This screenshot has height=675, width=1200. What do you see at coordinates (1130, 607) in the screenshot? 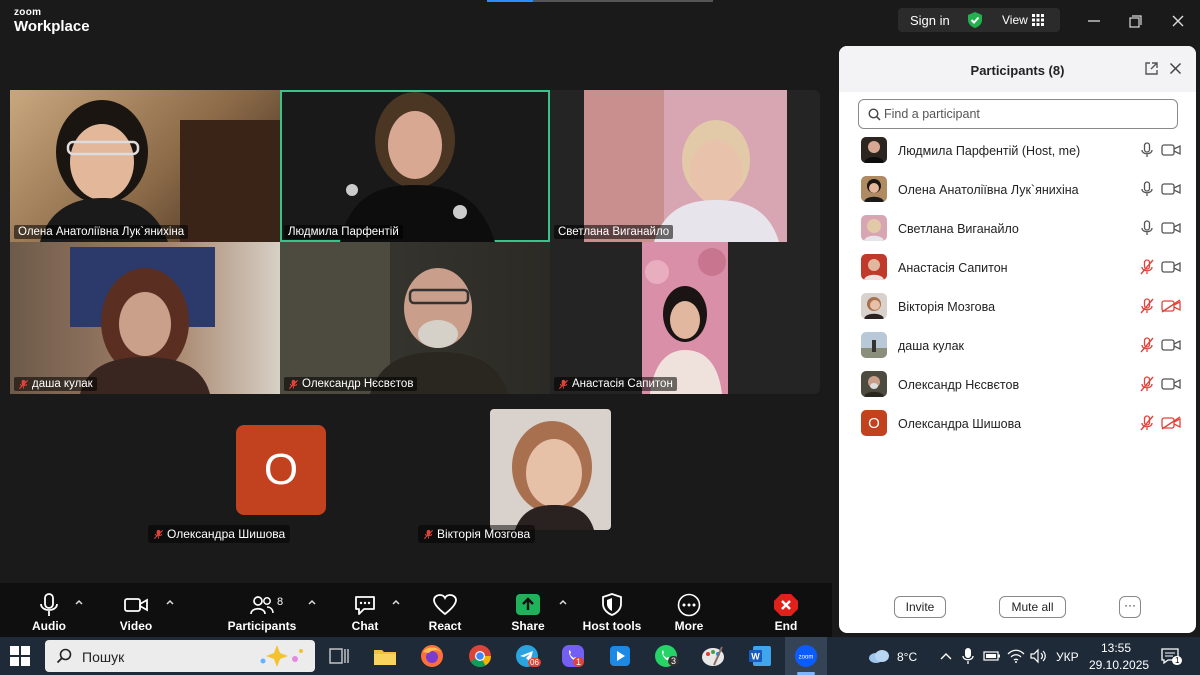
I see `panel-more-button: ···` at bounding box center [1130, 607].